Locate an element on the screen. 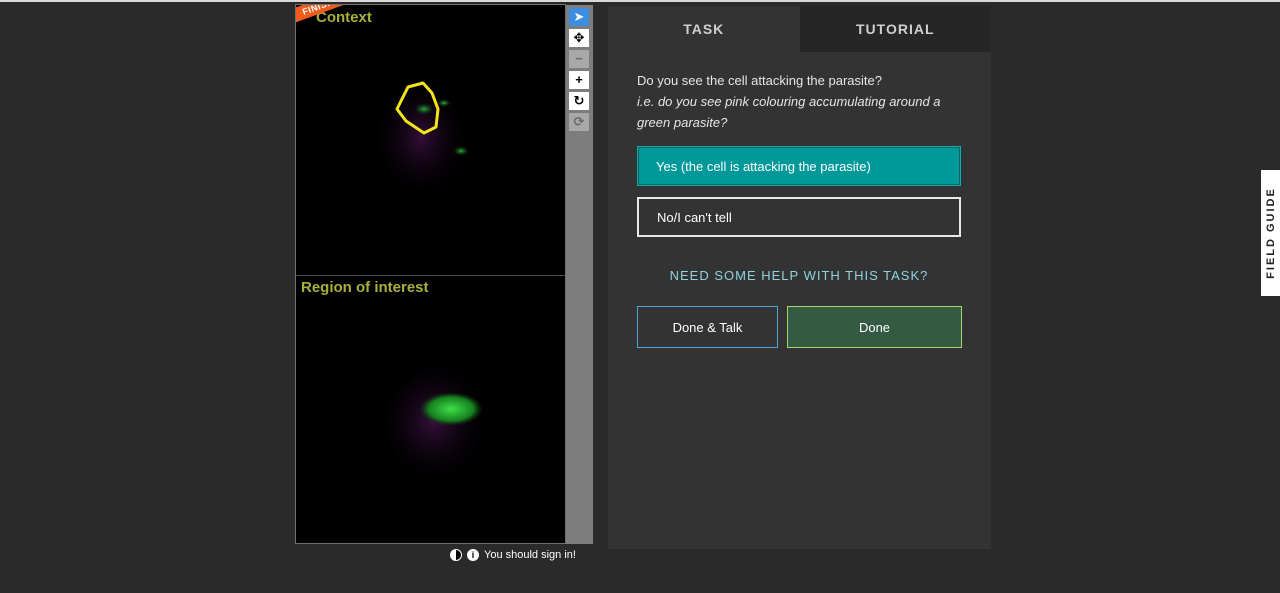  answer-no-button: No/I can't tell is located at coordinates (799, 217).